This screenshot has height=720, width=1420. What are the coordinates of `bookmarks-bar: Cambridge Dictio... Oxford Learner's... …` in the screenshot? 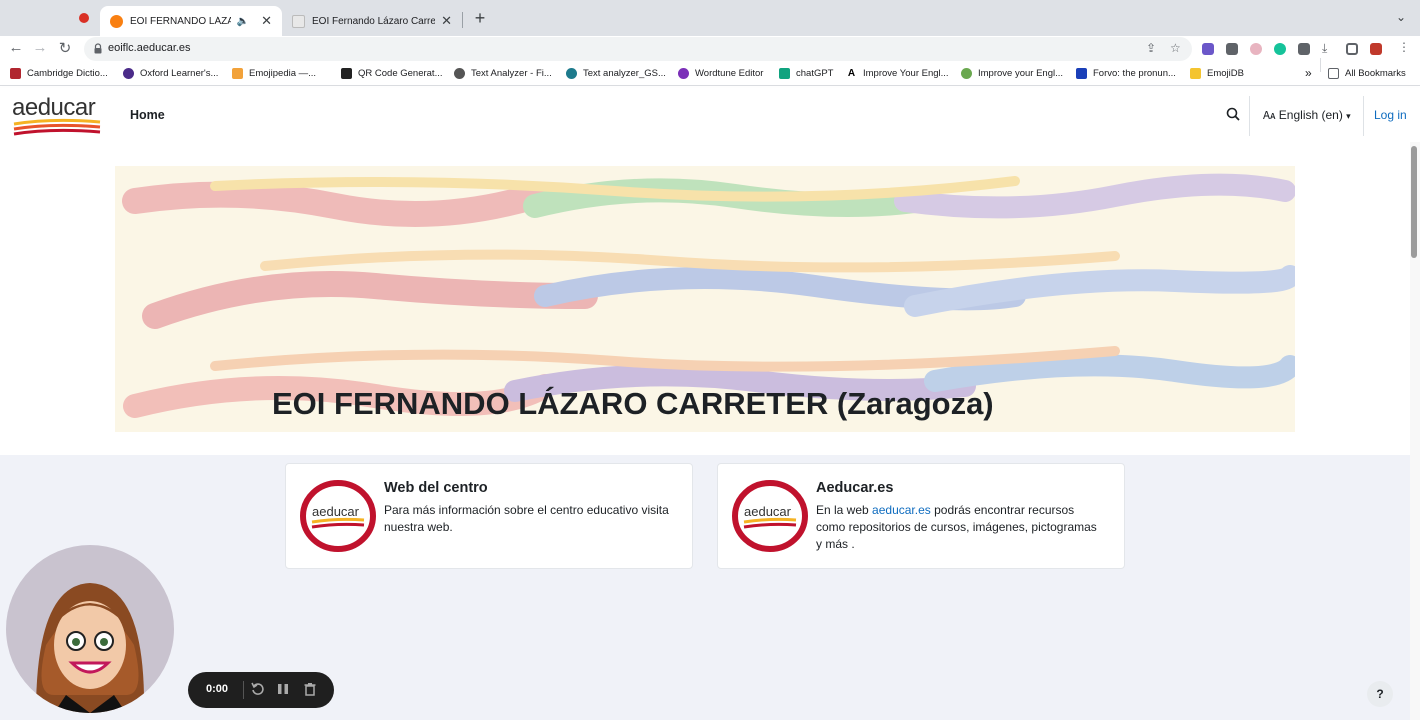 It's located at (710, 72).